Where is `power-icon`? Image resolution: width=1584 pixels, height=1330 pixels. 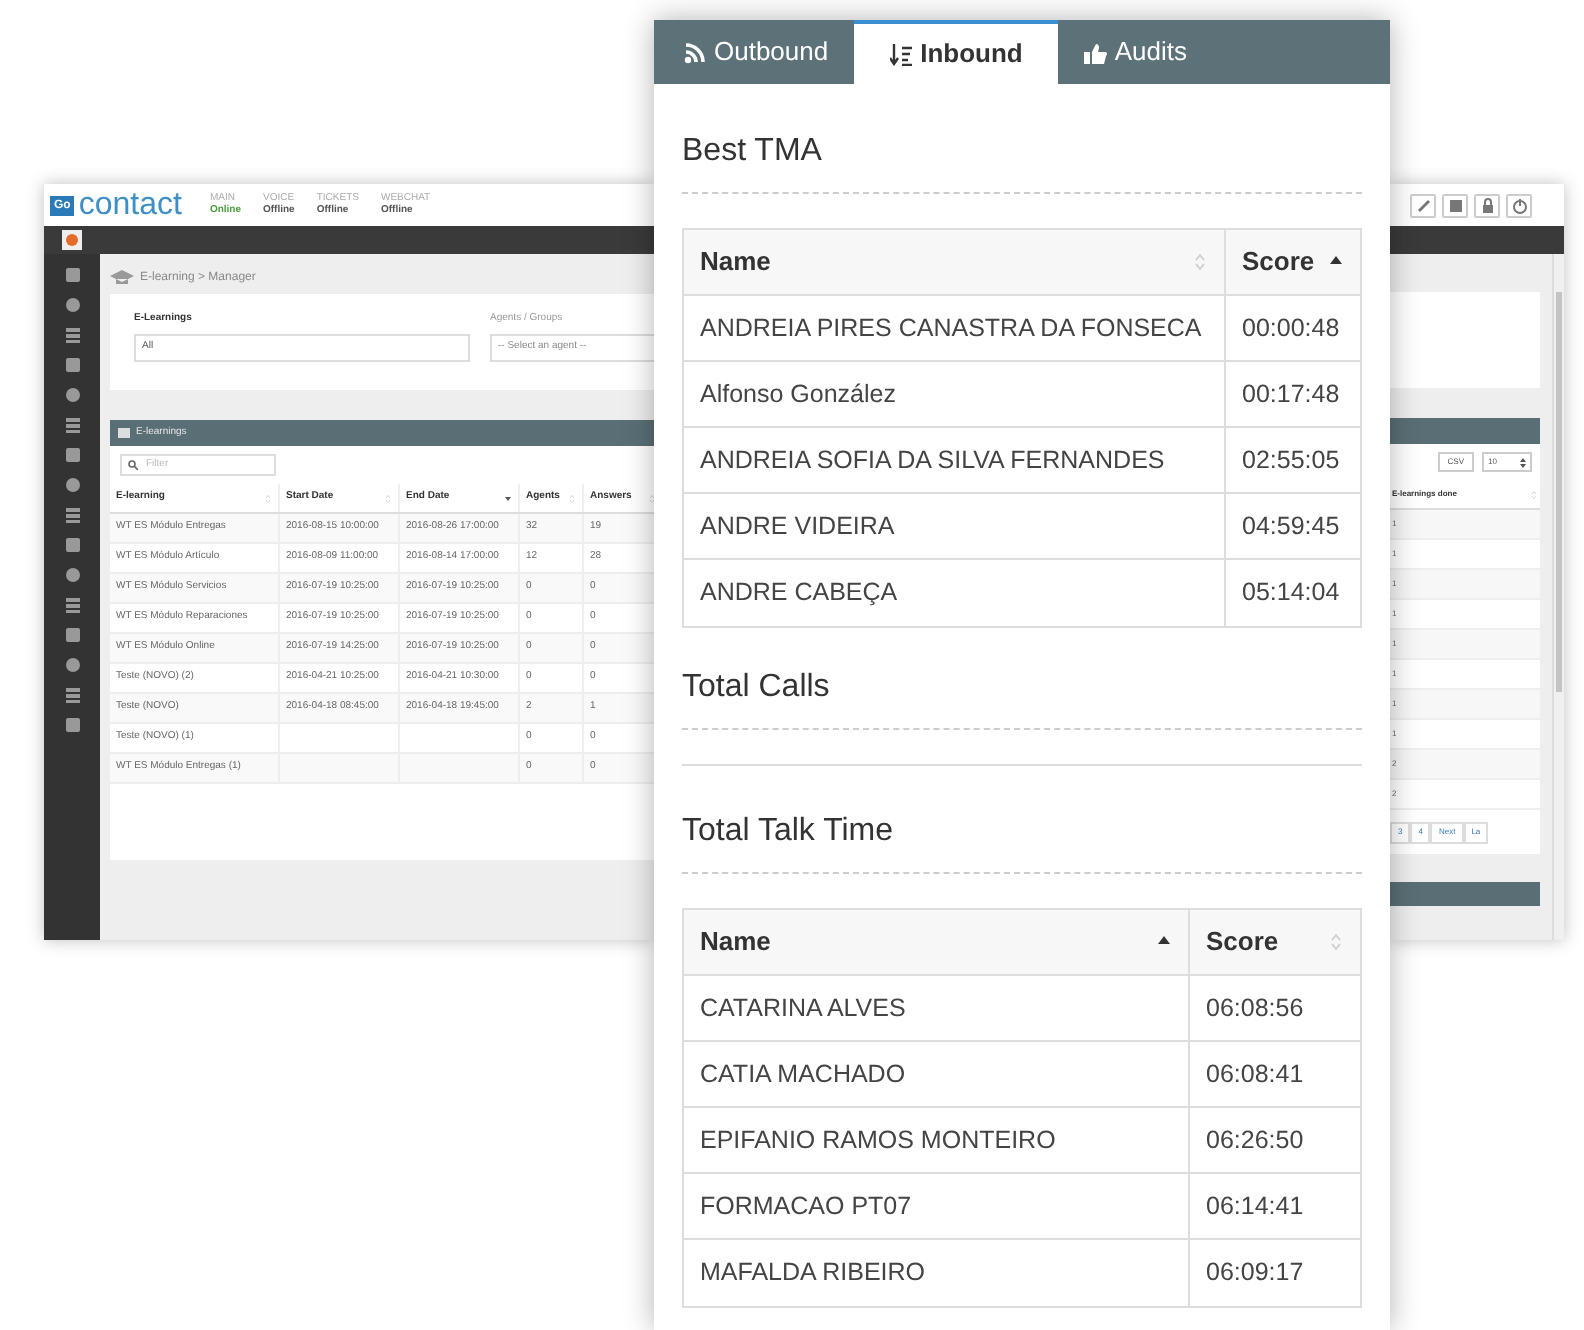
power-icon is located at coordinates (1519, 205).